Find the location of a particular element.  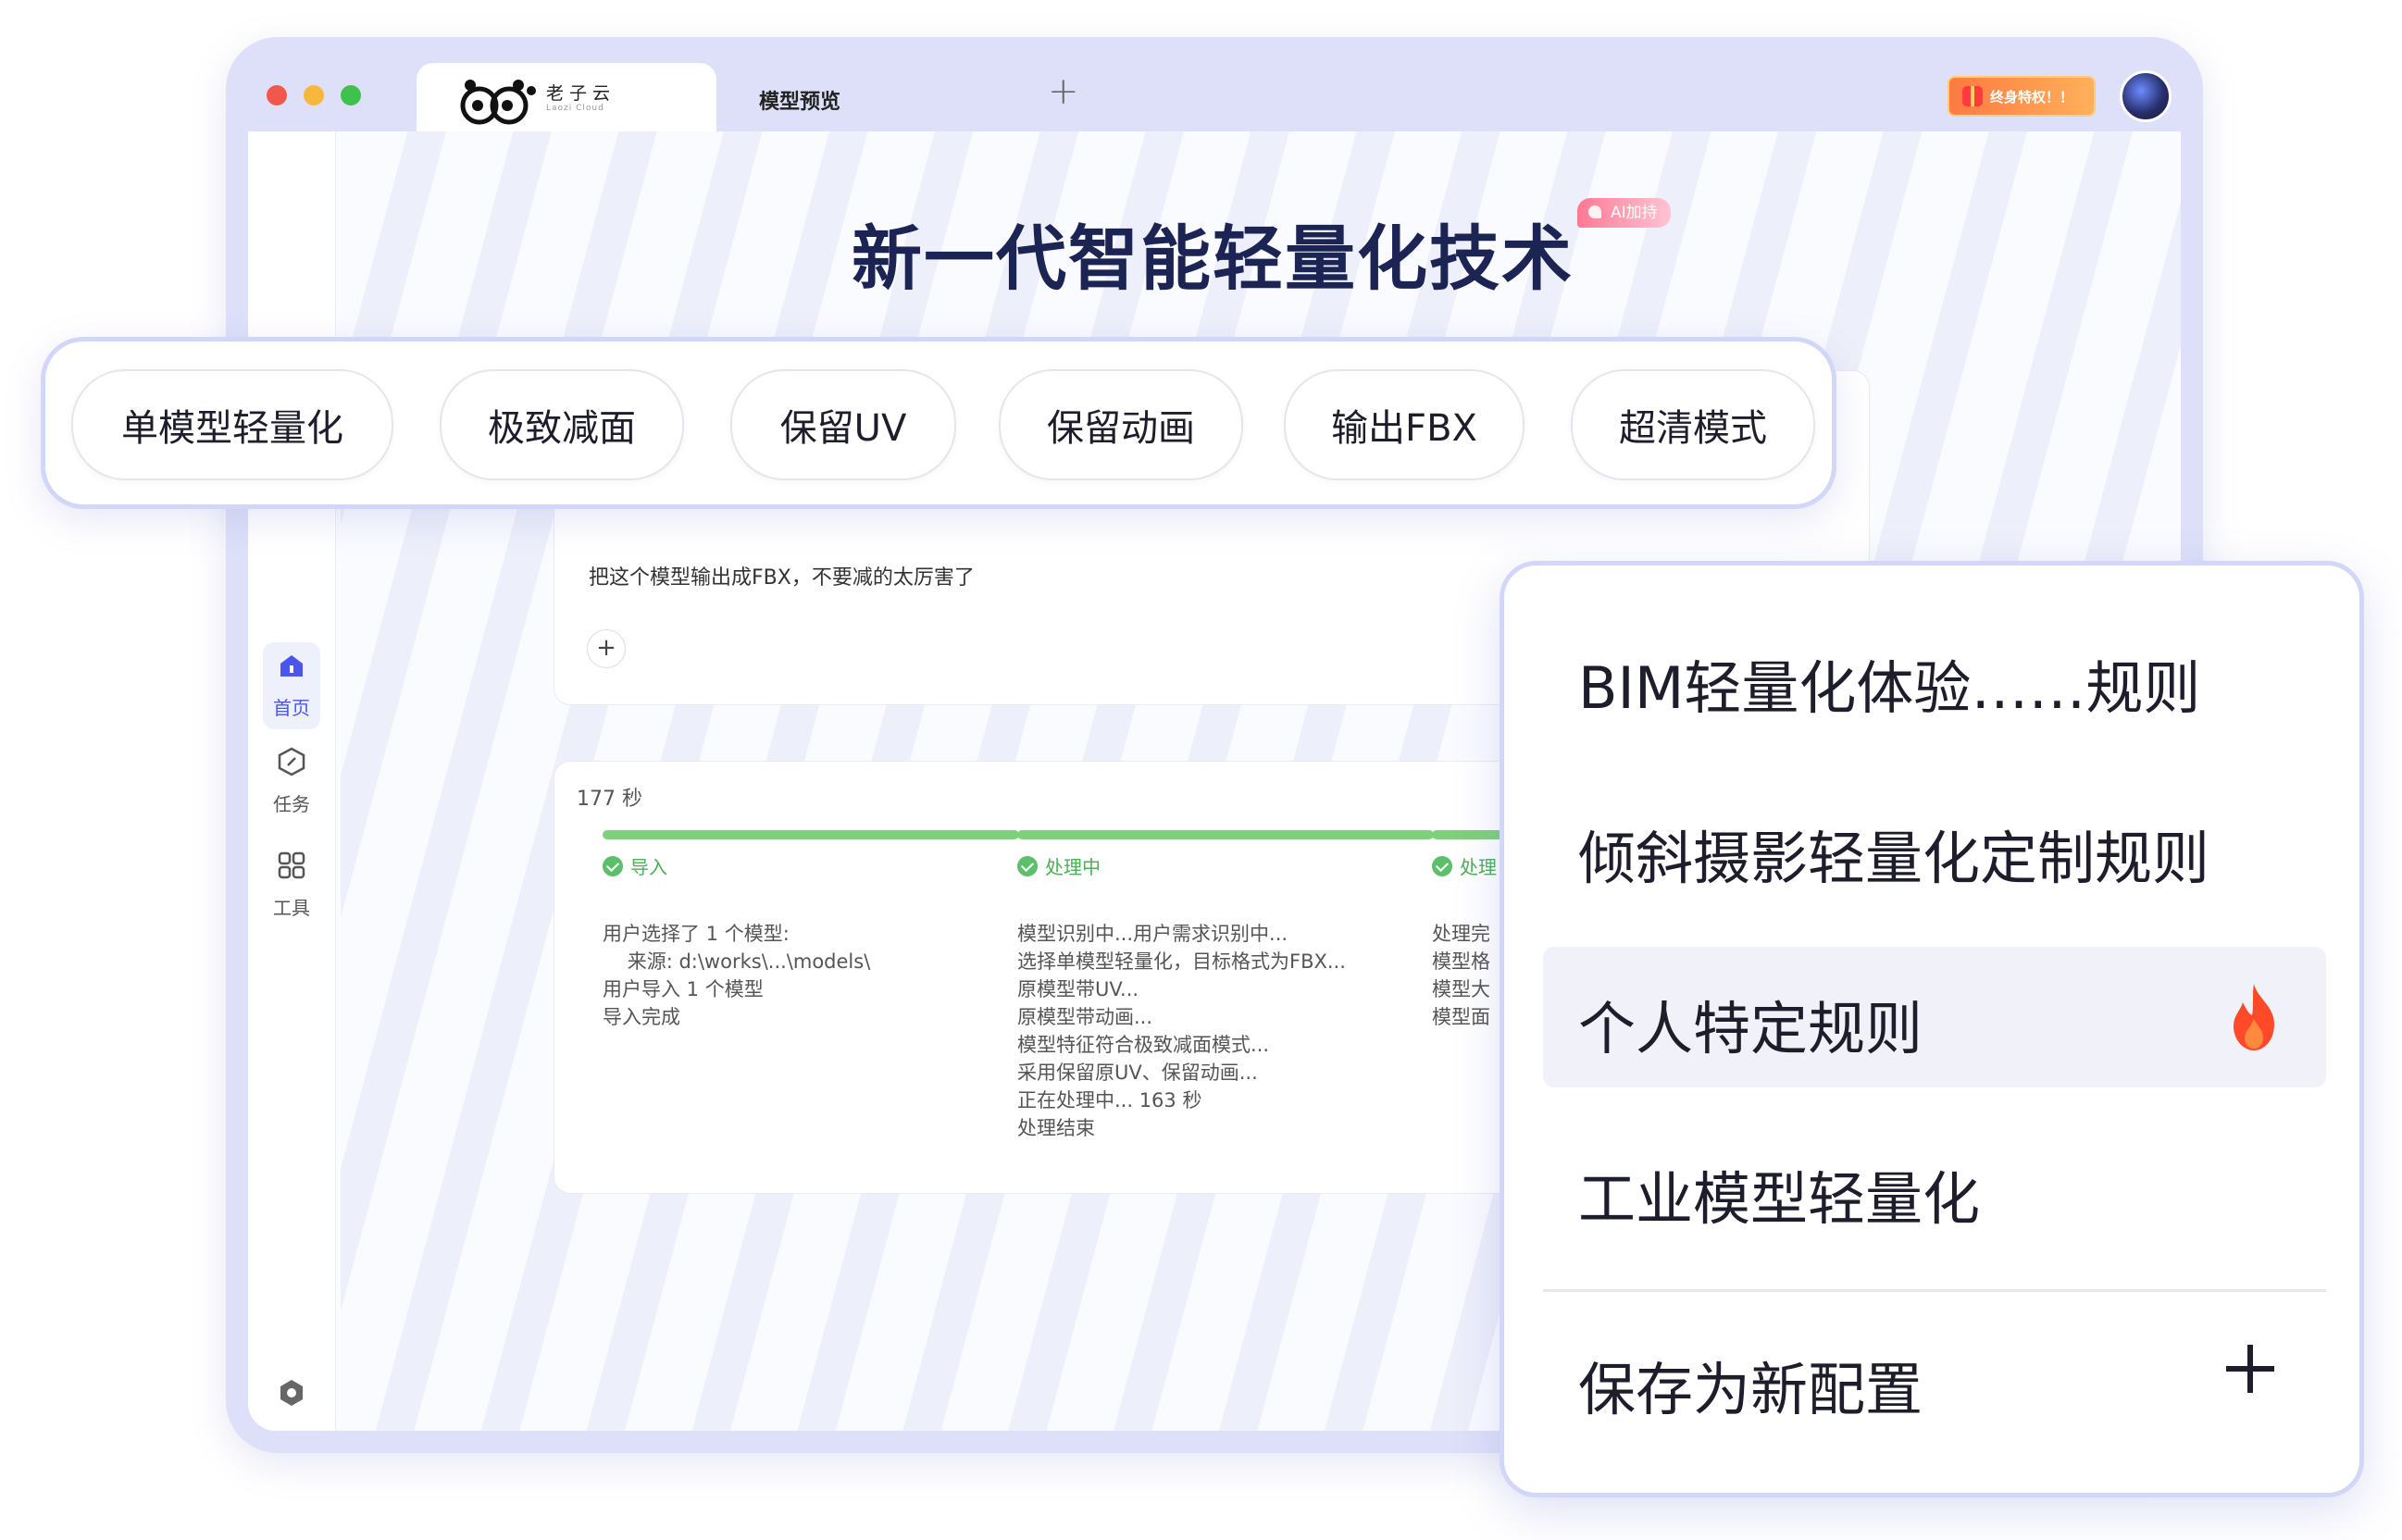

window-controls is located at coordinates (314, 95).